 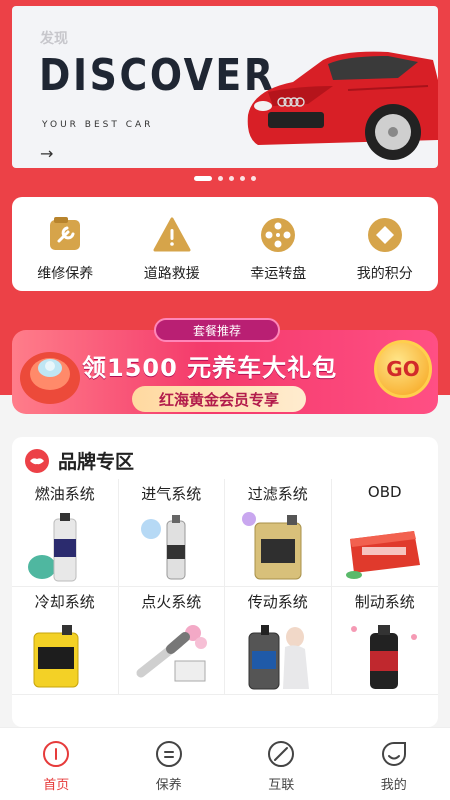 I want to click on quick-action-lucky-wheel: 幸运转盘, so click(x=278, y=244).